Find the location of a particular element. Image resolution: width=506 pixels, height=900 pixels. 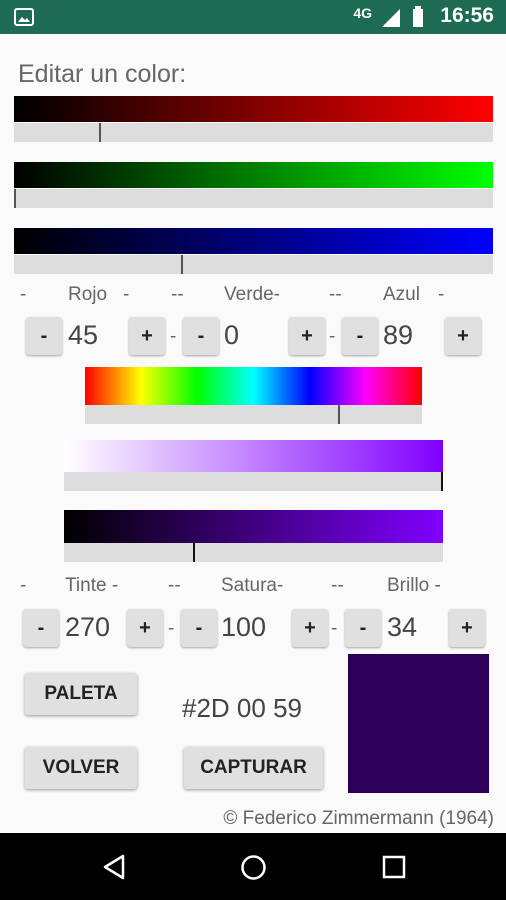

network-type: 4G is located at coordinates (362, 13).